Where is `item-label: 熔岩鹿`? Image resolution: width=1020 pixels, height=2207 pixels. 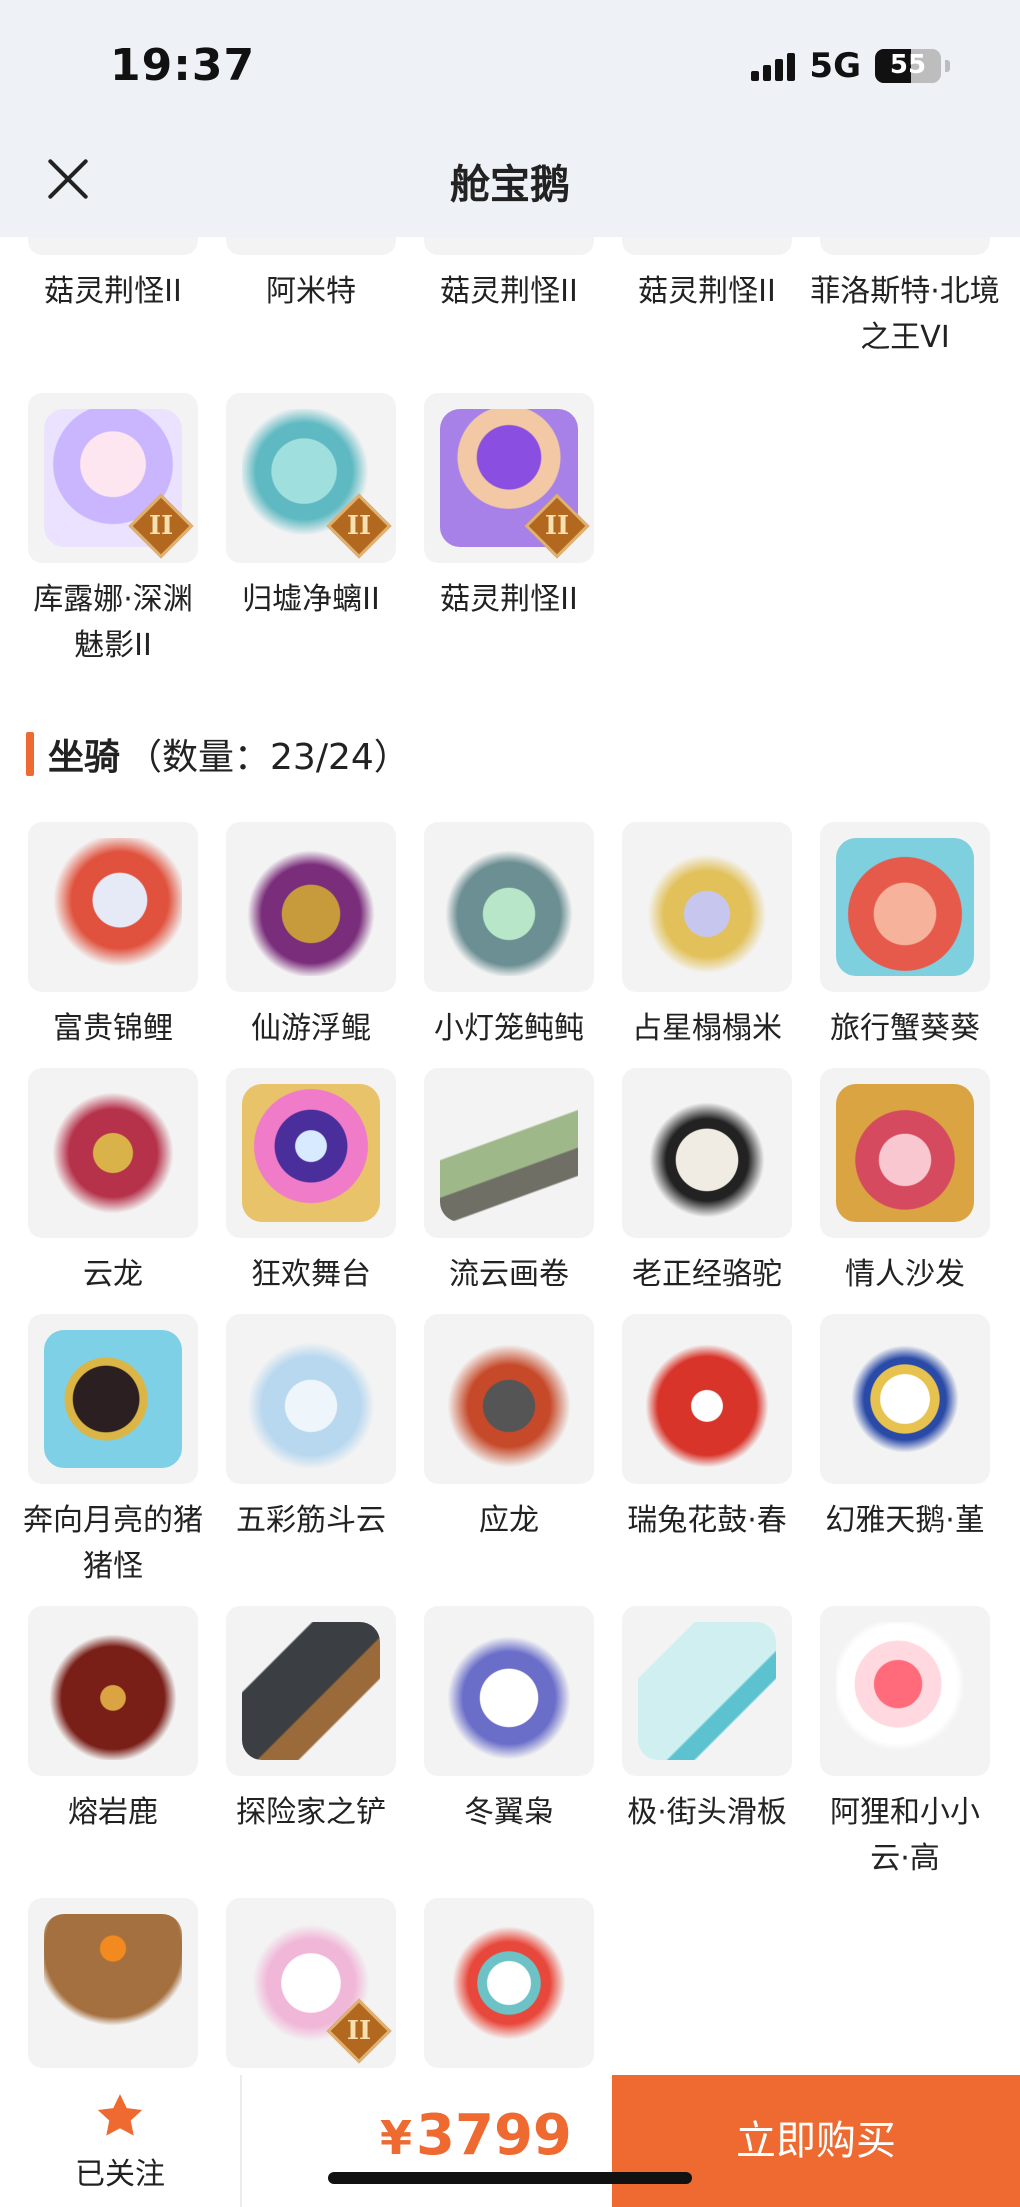
item-label: 熔岩鹿 is located at coordinates (113, 1812).